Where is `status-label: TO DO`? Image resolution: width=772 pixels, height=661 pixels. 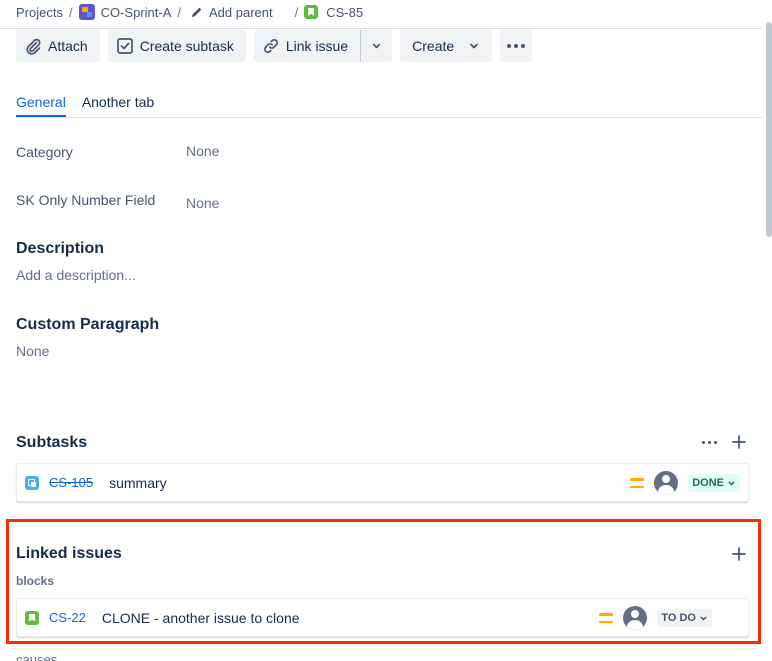 status-label: TO DO is located at coordinates (678, 618).